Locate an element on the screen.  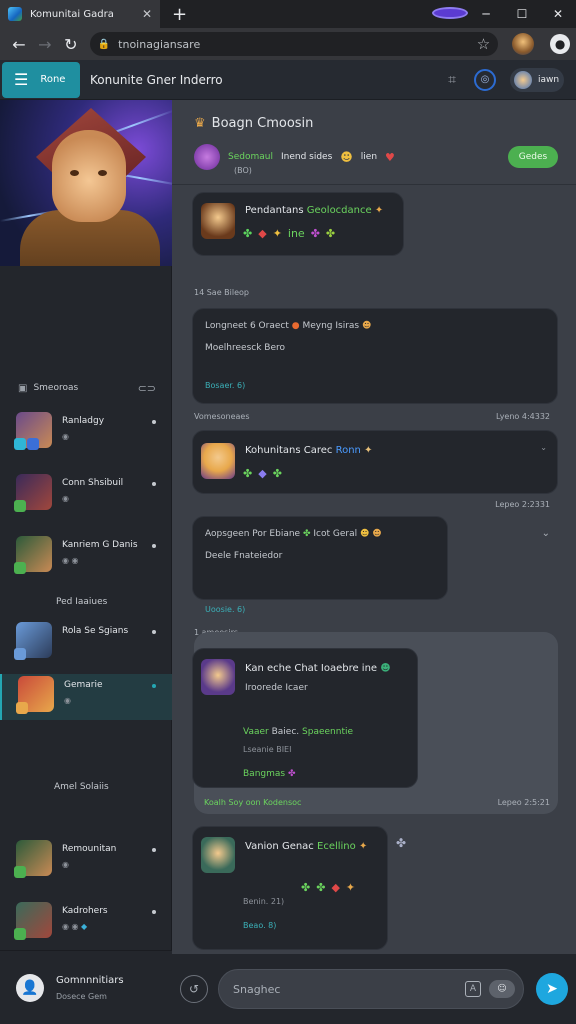
message-card: Pendantans Geolocdance ✦ ✤ ◆ ✦ ine ✤ ✤ is located at coordinates (298, 224).